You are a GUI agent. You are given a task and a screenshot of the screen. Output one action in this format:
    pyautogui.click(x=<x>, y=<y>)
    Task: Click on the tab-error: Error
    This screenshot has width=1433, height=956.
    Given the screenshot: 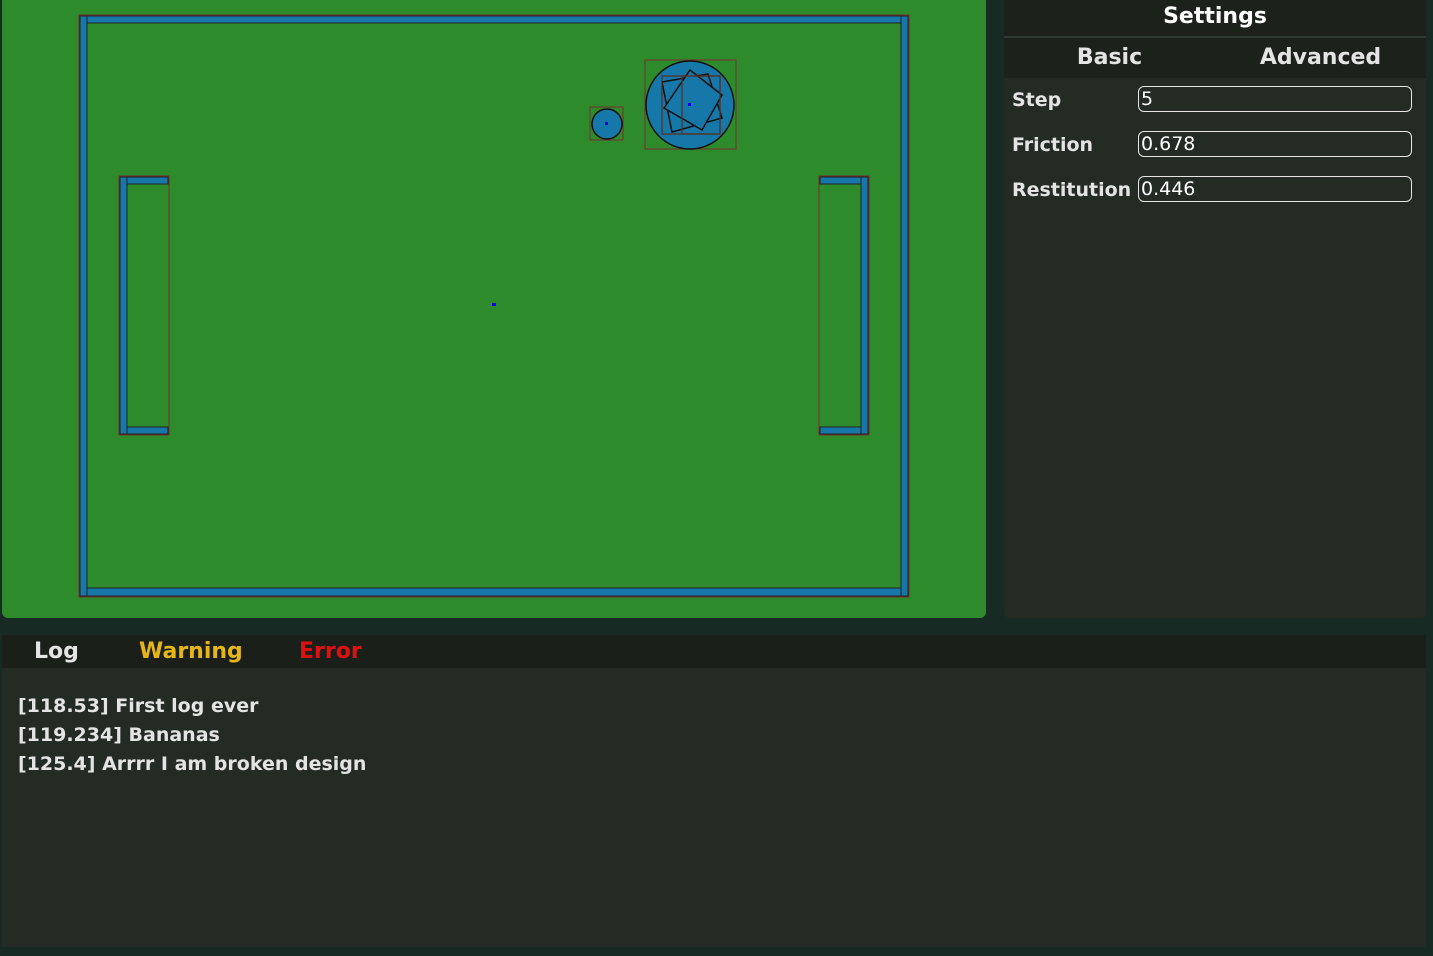 What is the action you would take?
    pyautogui.click(x=330, y=651)
    